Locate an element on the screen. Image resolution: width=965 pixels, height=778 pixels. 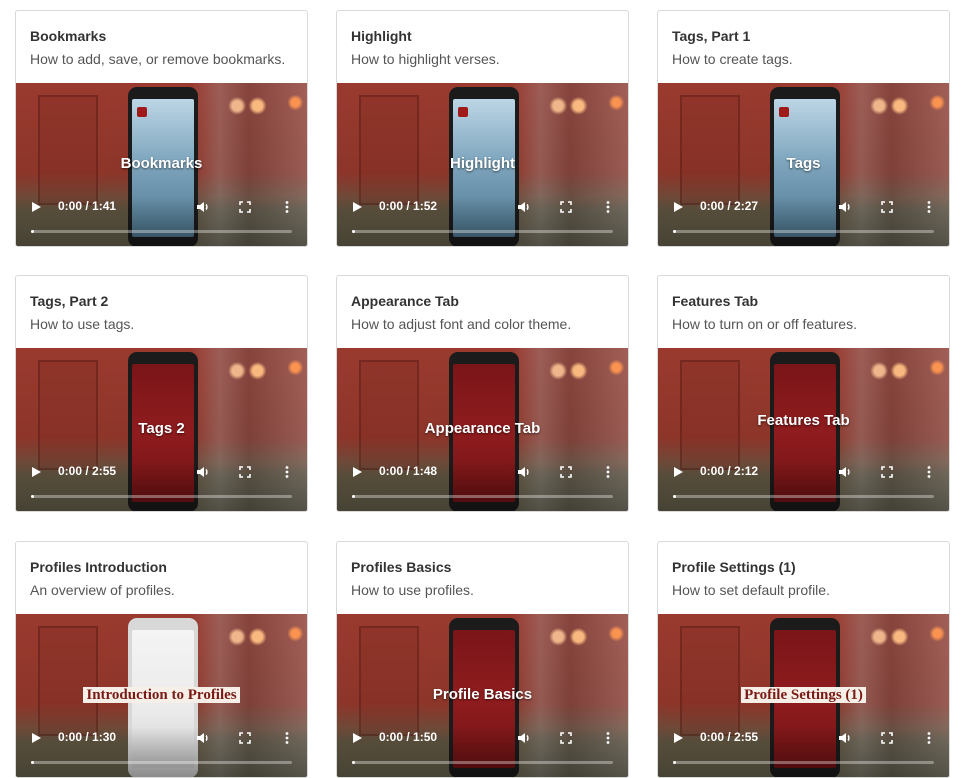
video-controls: 0:00 / 2:27 is located at coordinates (803, 221).